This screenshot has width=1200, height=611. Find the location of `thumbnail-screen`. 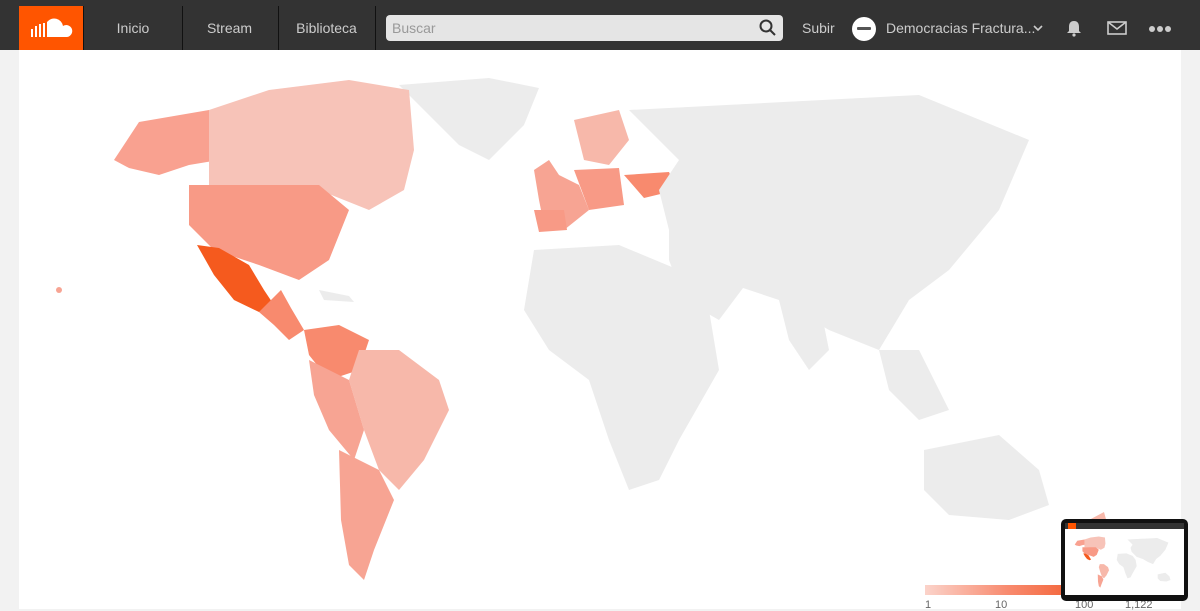

thumbnail-screen is located at coordinates (1124, 559).